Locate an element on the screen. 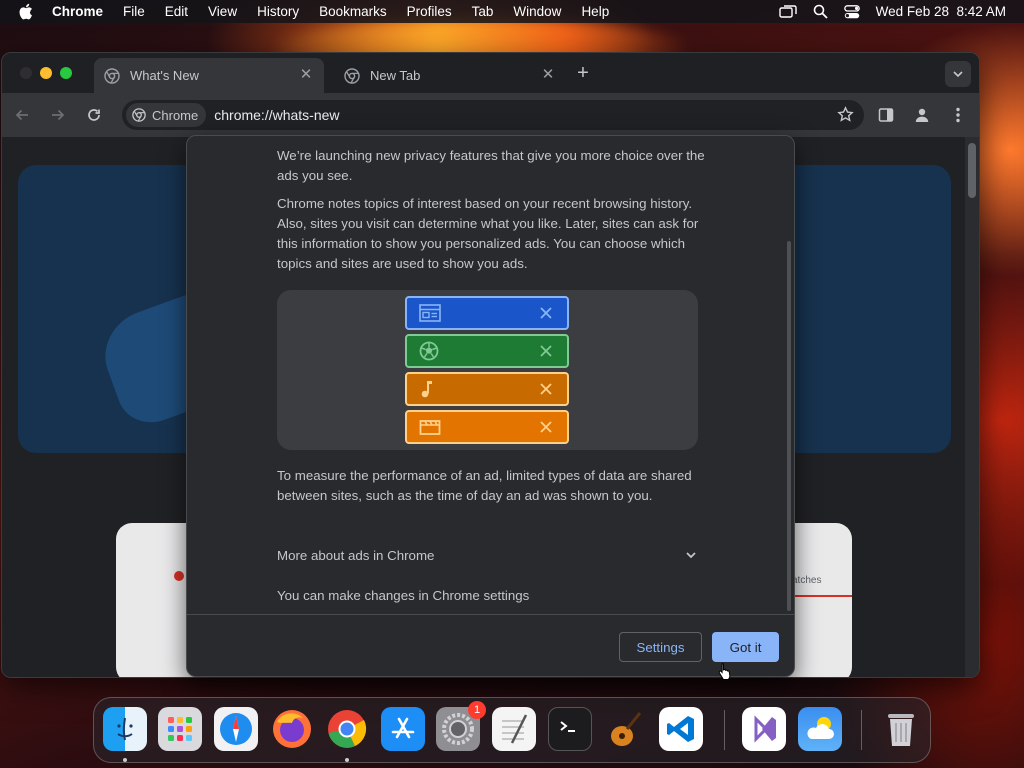 Image resolution: width=1024 pixels, height=768 pixels. tab-title: New Tab is located at coordinates (395, 75).